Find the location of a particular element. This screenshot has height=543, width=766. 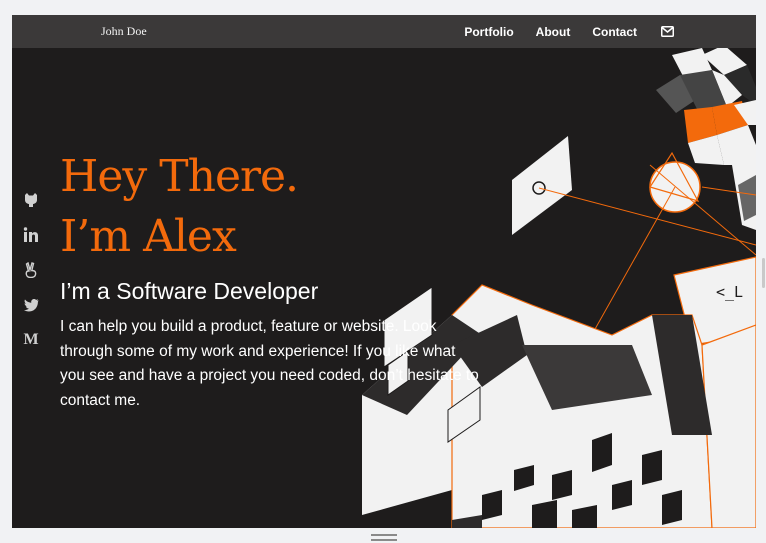

envelope-icon is located at coordinates (667, 31).